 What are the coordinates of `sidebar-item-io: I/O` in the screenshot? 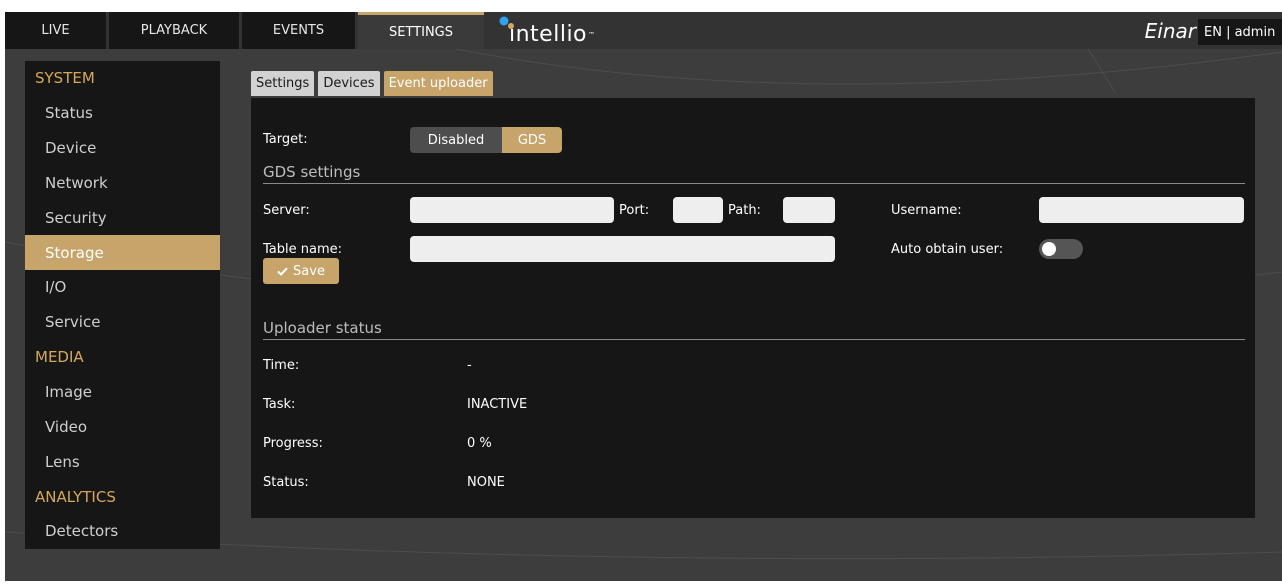 It's located at (122, 287).